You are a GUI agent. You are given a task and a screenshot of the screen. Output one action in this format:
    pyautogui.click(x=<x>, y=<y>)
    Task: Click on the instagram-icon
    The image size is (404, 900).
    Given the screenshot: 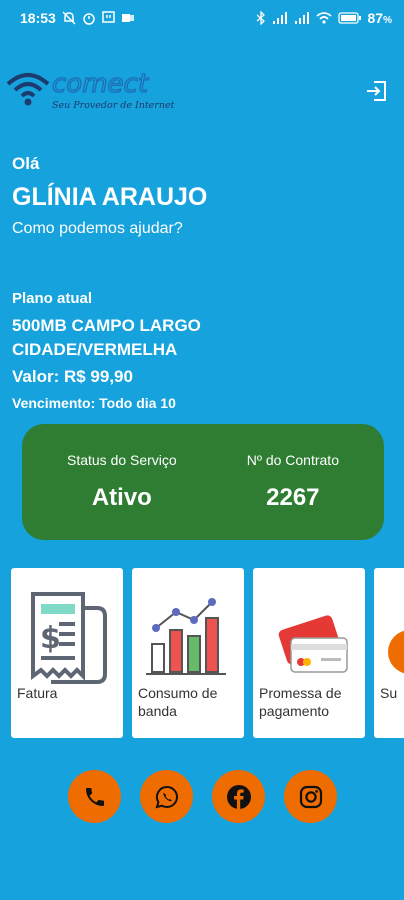 What is the action you would take?
    pyautogui.click(x=310, y=796)
    